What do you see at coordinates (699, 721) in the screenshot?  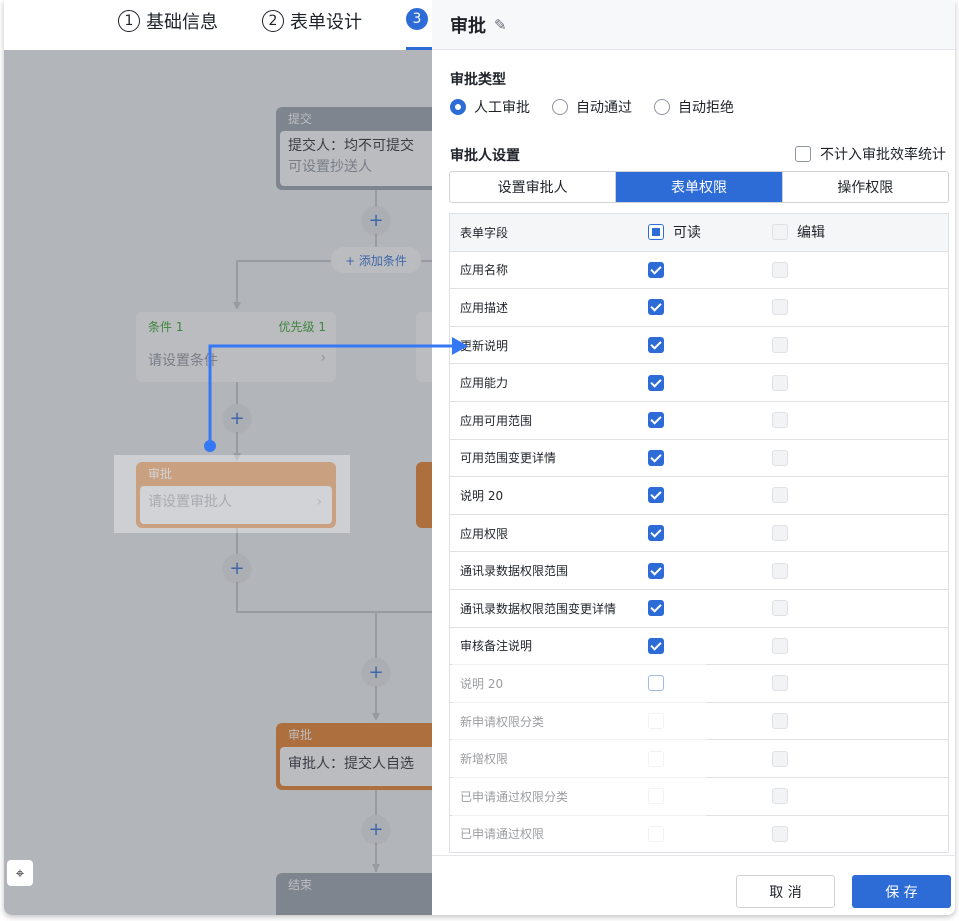 I see `table-row: 新申请权限分类` at bounding box center [699, 721].